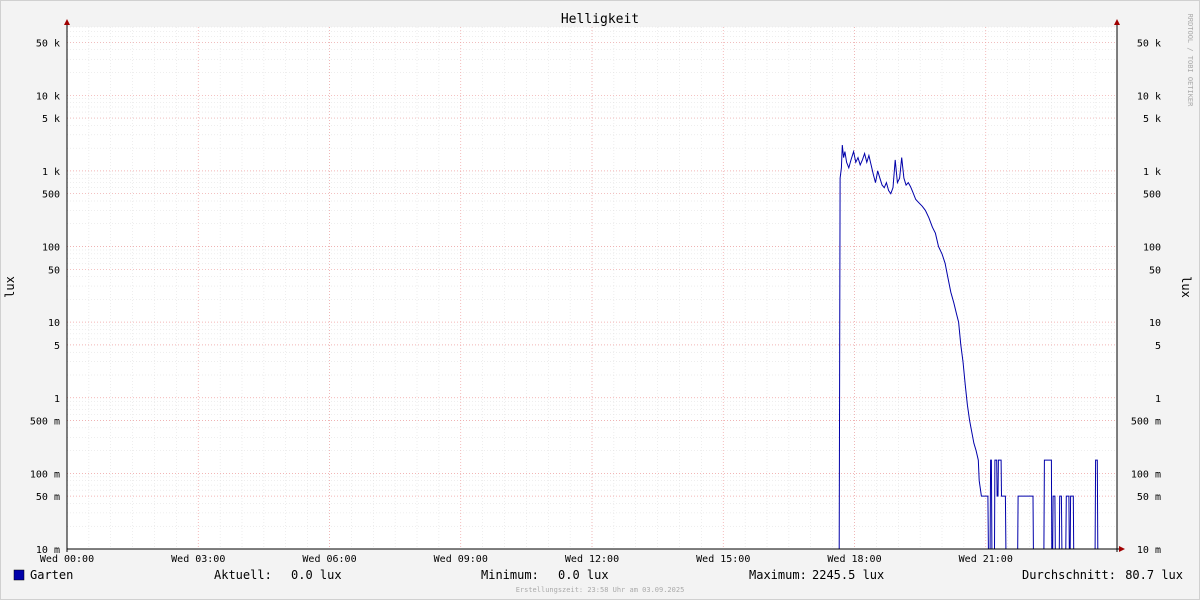 The image size is (1200, 600). What do you see at coordinates (1152, 248) in the screenshot?
I see `y-tick-label-right: 100` at bounding box center [1152, 248].